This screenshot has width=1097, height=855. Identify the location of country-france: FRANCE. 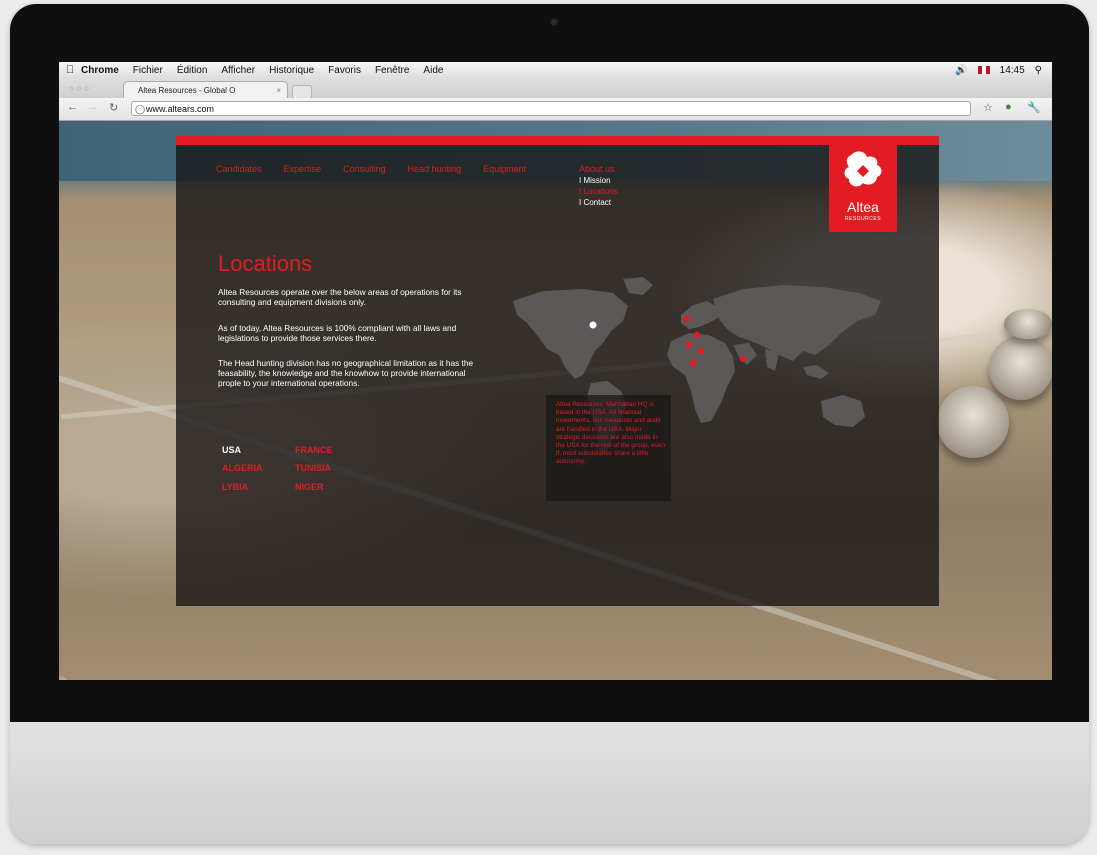
(314, 450).